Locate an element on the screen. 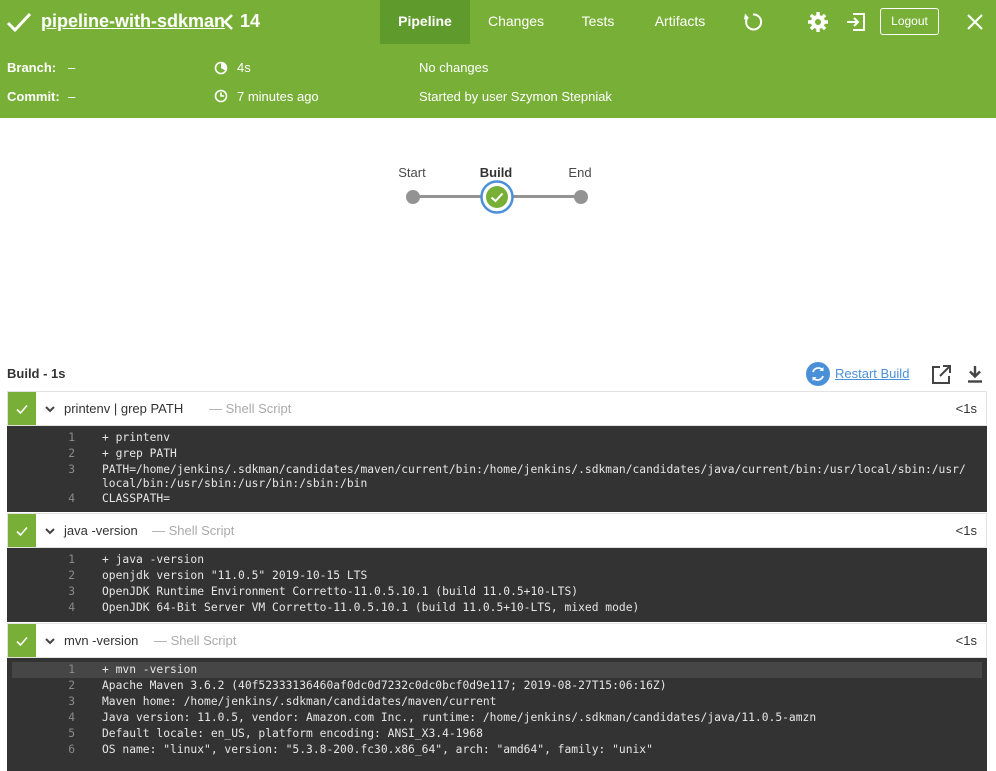 The height and width of the screenshot is (771, 996). download-icon is located at coordinates (975, 374).